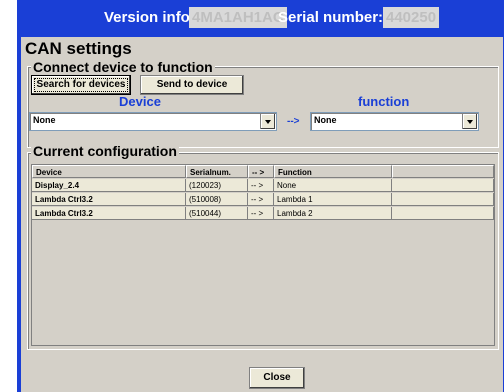  What do you see at coordinates (109, 171) in the screenshot?
I see `column-header-device: Device` at bounding box center [109, 171].